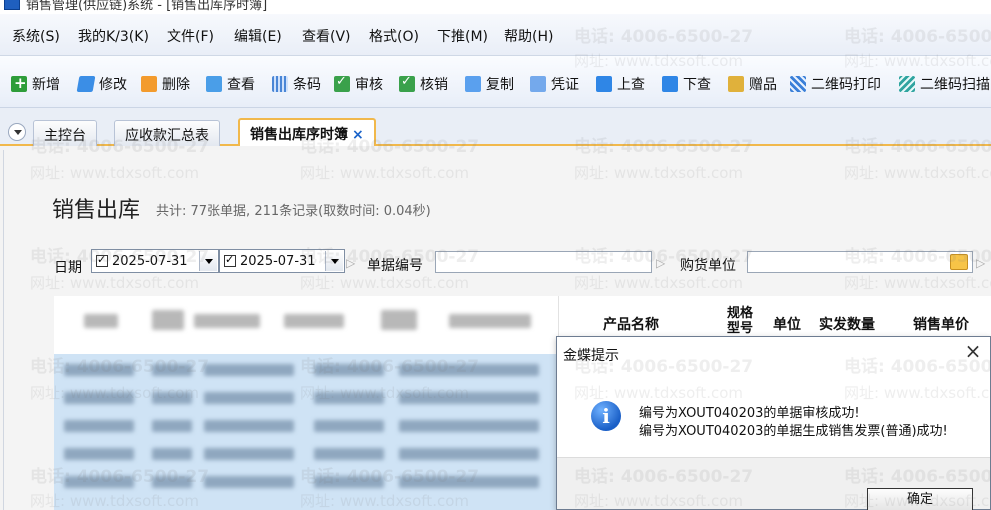 The image size is (991, 510). What do you see at coordinates (462, 36) in the screenshot?
I see `menu-push-down: 下推(M)` at bounding box center [462, 36].